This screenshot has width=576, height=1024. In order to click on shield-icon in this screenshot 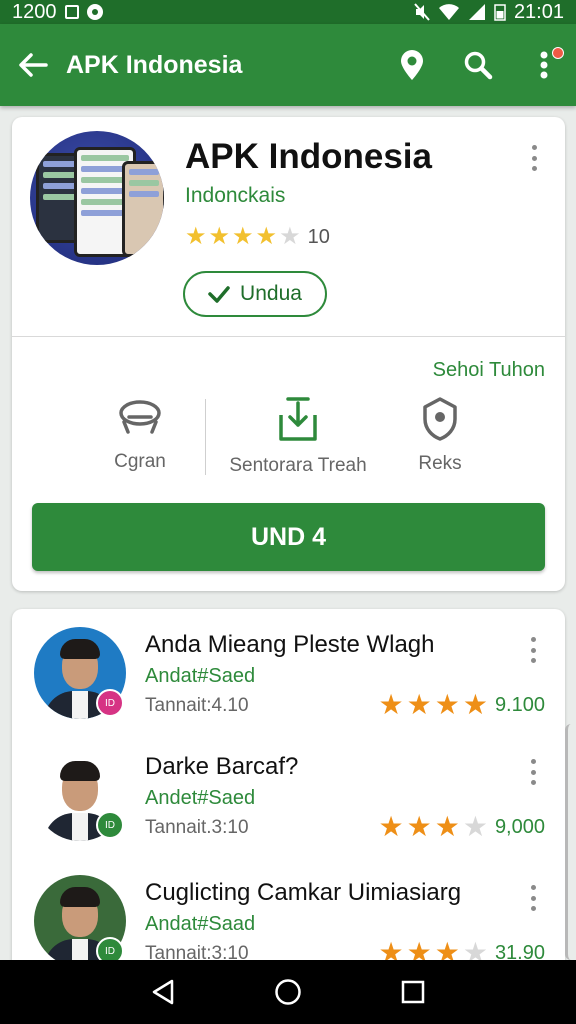, I will do `click(440, 419)`.